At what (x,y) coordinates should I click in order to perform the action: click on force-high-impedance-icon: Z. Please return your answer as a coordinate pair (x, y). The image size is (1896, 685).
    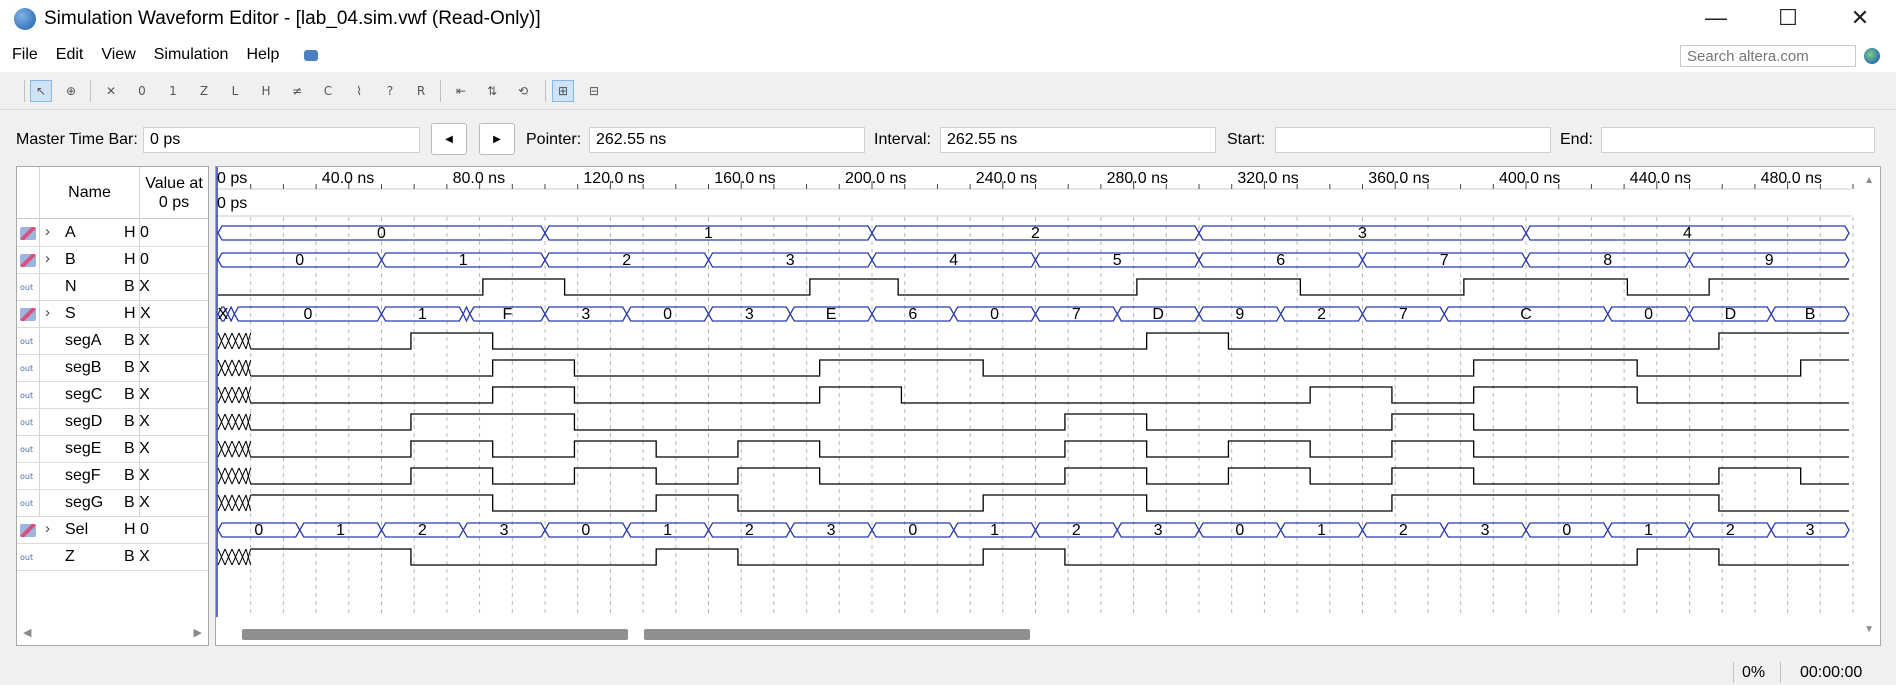
    Looking at the image, I should click on (204, 91).